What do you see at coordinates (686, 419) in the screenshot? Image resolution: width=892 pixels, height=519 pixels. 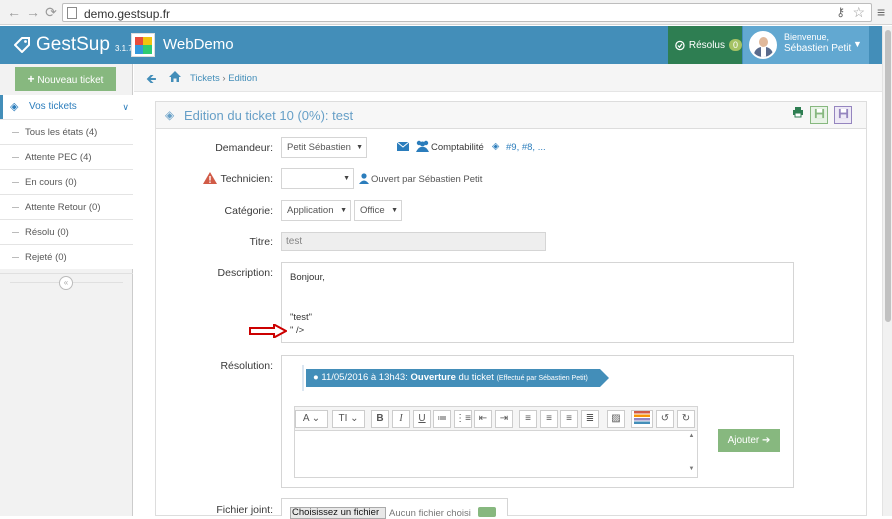 I see `redo-icon: ↻` at bounding box center [686, 419].